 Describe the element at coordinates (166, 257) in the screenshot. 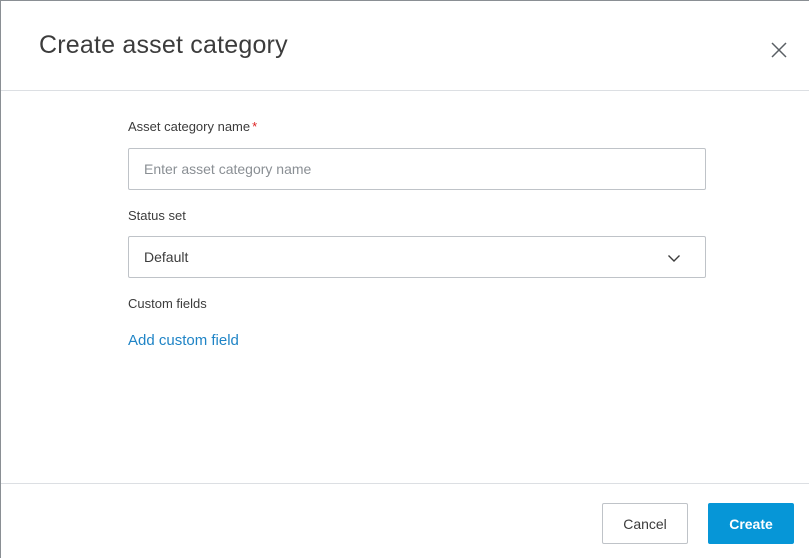

I see `status-set-value: Default` at that location.